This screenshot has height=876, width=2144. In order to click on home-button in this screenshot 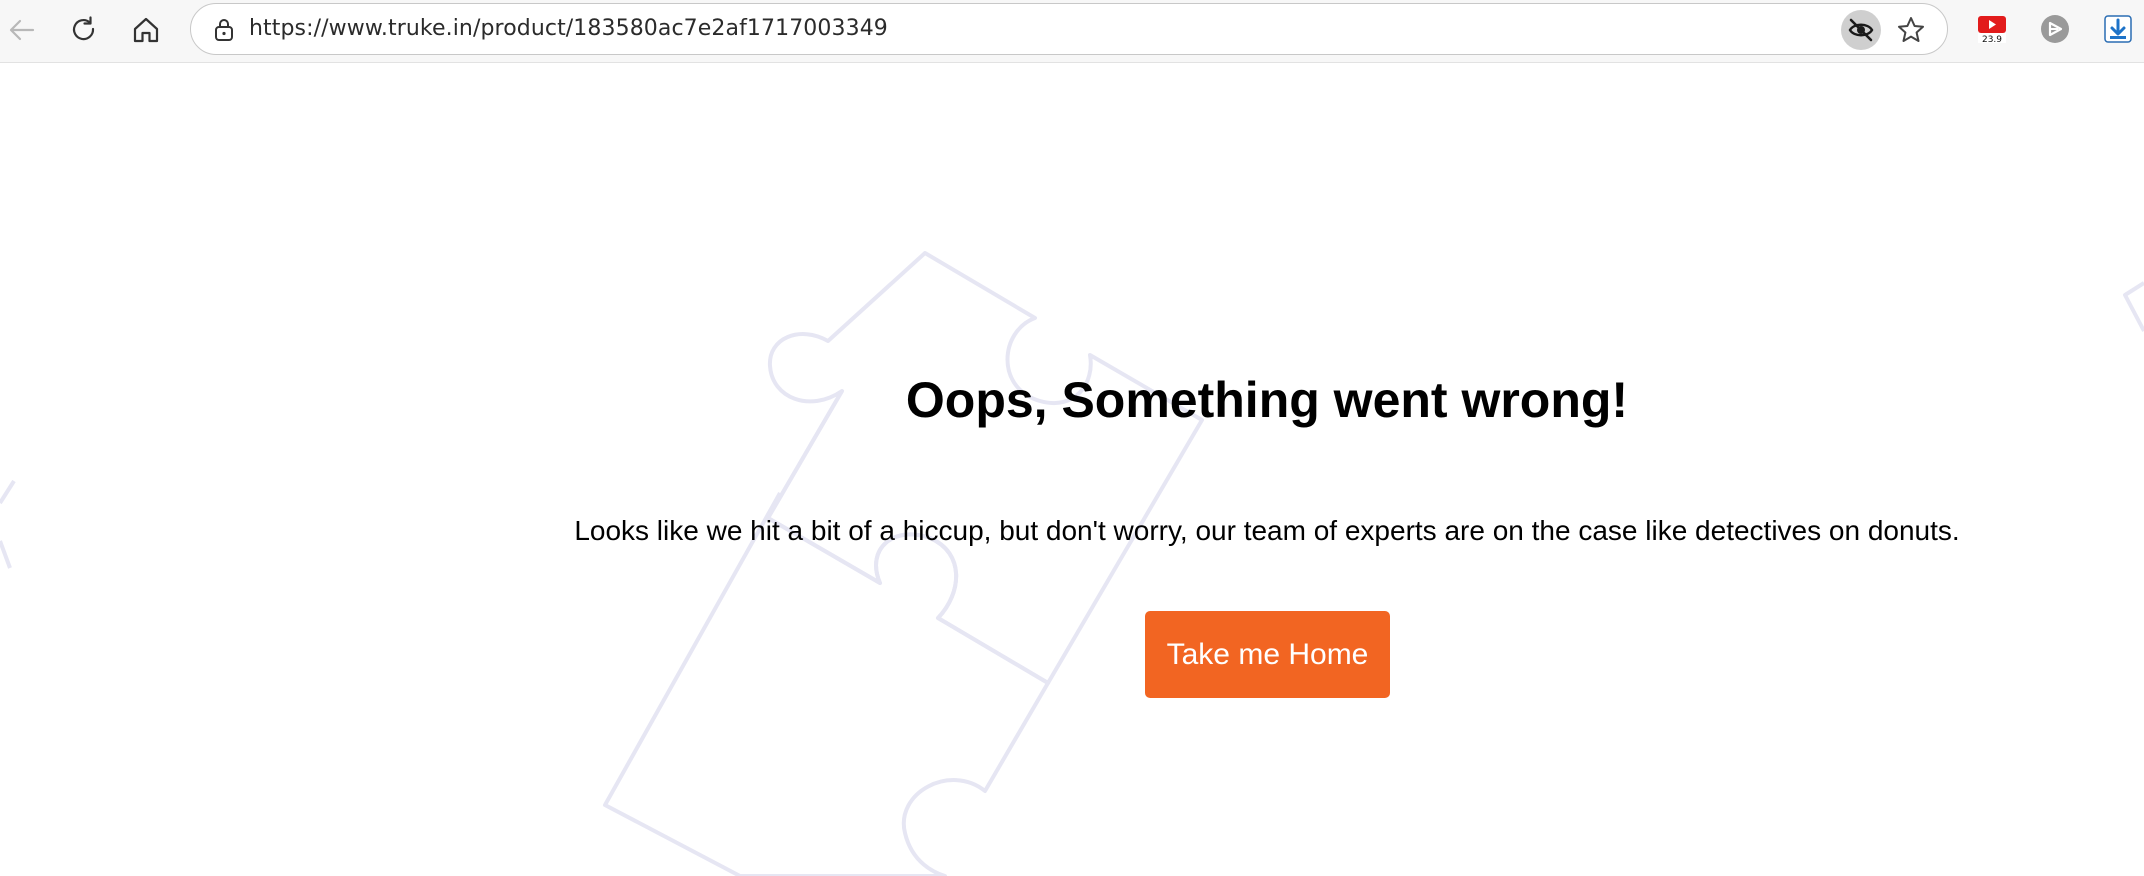, I will do `click(146, 30)`.